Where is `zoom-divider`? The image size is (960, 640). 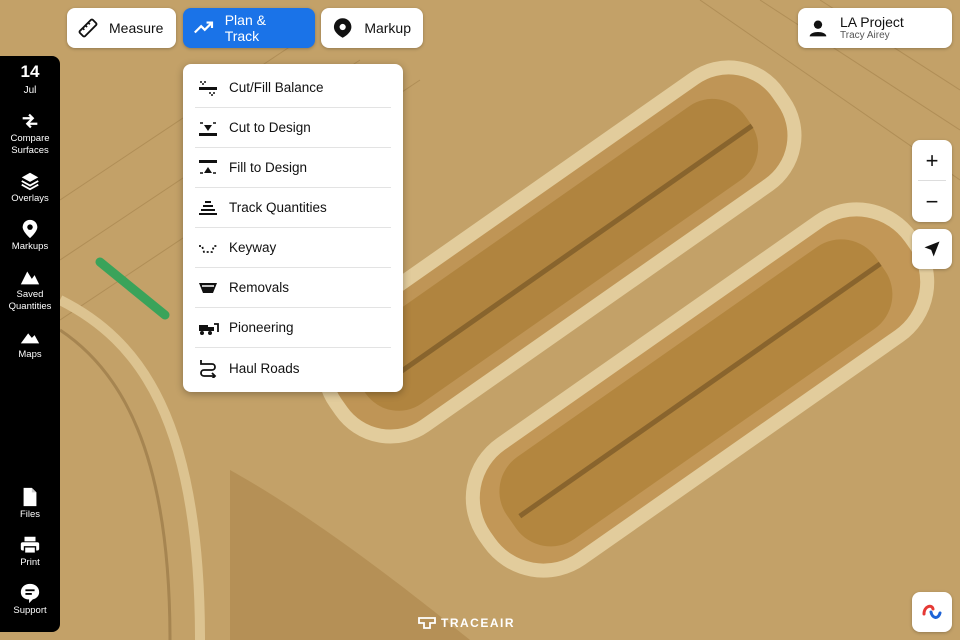 zoom-divider is located at coordinates (932, 180).